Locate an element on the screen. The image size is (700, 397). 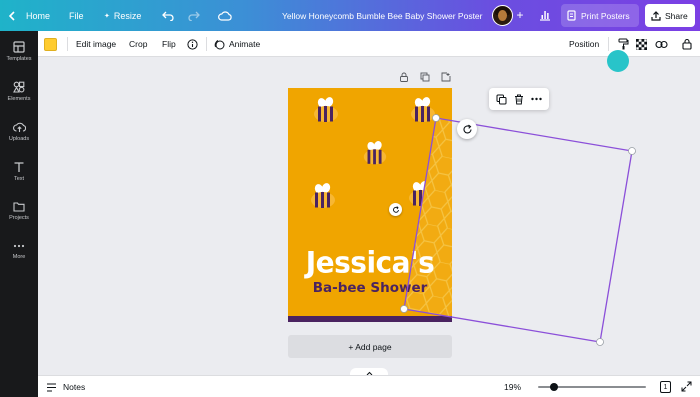
more-options-icon is located at coordinates (536, 99).